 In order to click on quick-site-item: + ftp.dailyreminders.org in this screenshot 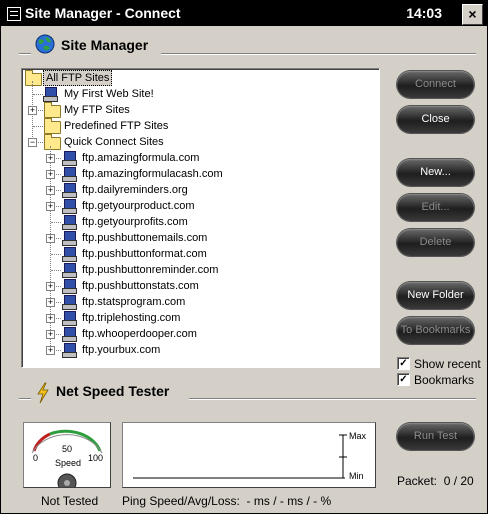, I will do `click(192, 190)`.